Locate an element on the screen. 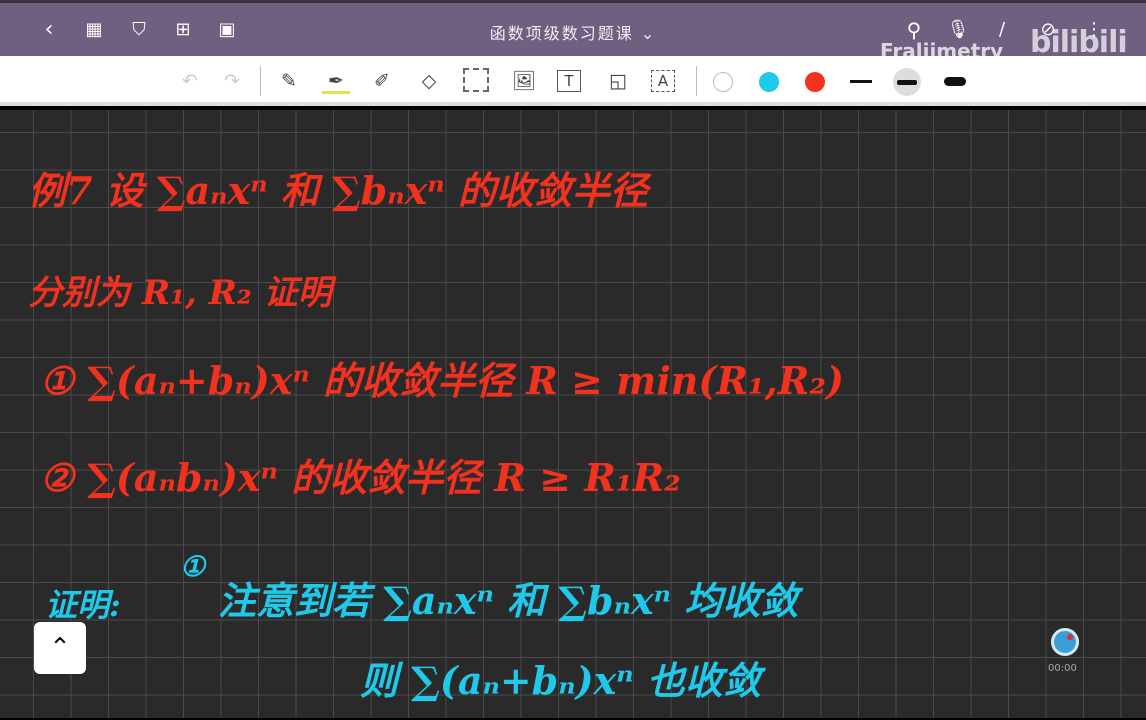  title-text: 函数项级数习题课 is located at coordinates (561, 33).